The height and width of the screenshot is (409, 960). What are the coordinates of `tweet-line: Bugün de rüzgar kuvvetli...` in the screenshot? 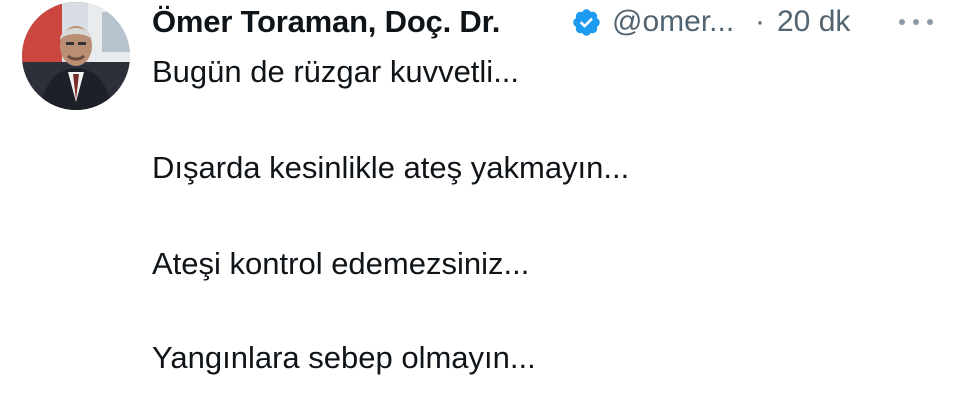 It's located at (336, 71).